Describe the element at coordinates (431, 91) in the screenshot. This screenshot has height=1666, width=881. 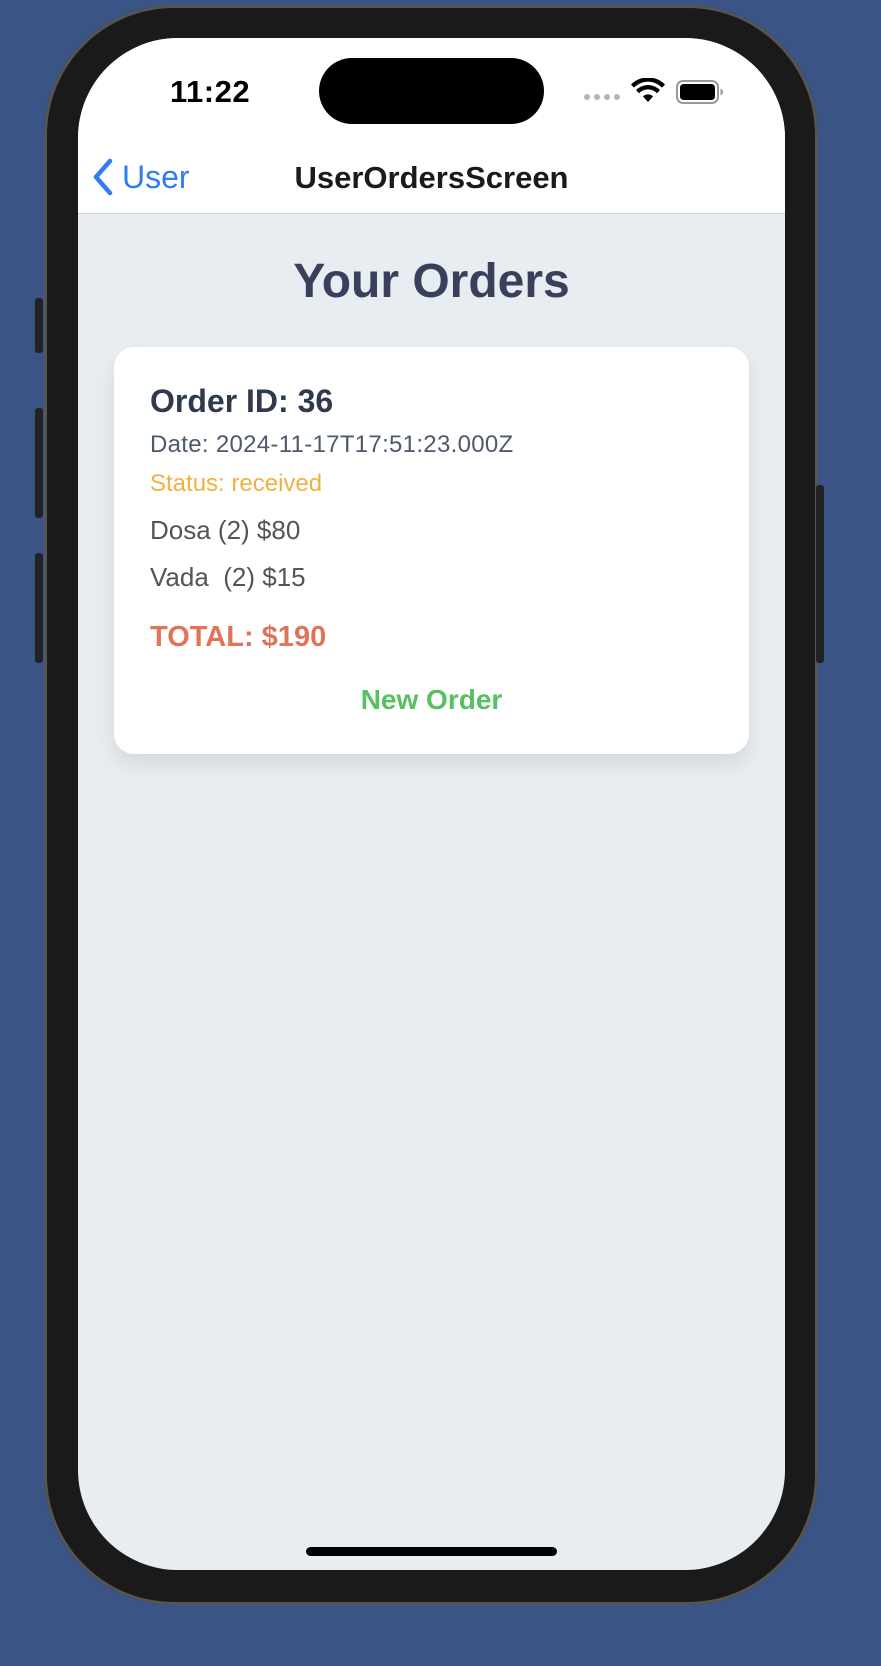
I see `dynamic-island` at that location.